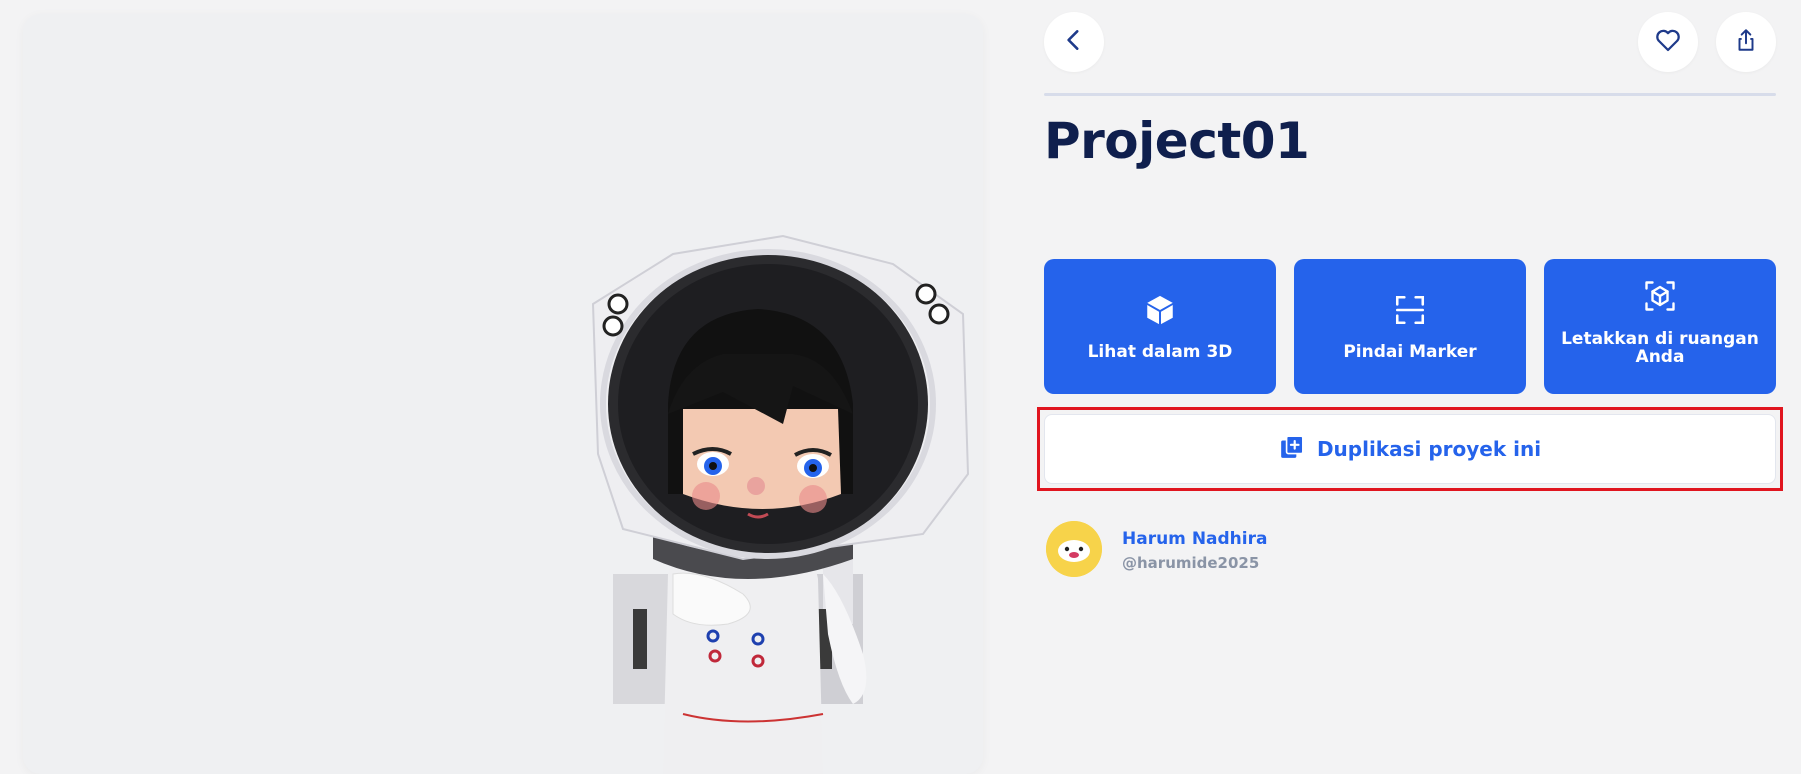  What do you see at coordinates (1660, 347) in the screenshot?
I see `place-in-room-label: Letakkan di ruangan Anda` at bounding box center [1660, 347].